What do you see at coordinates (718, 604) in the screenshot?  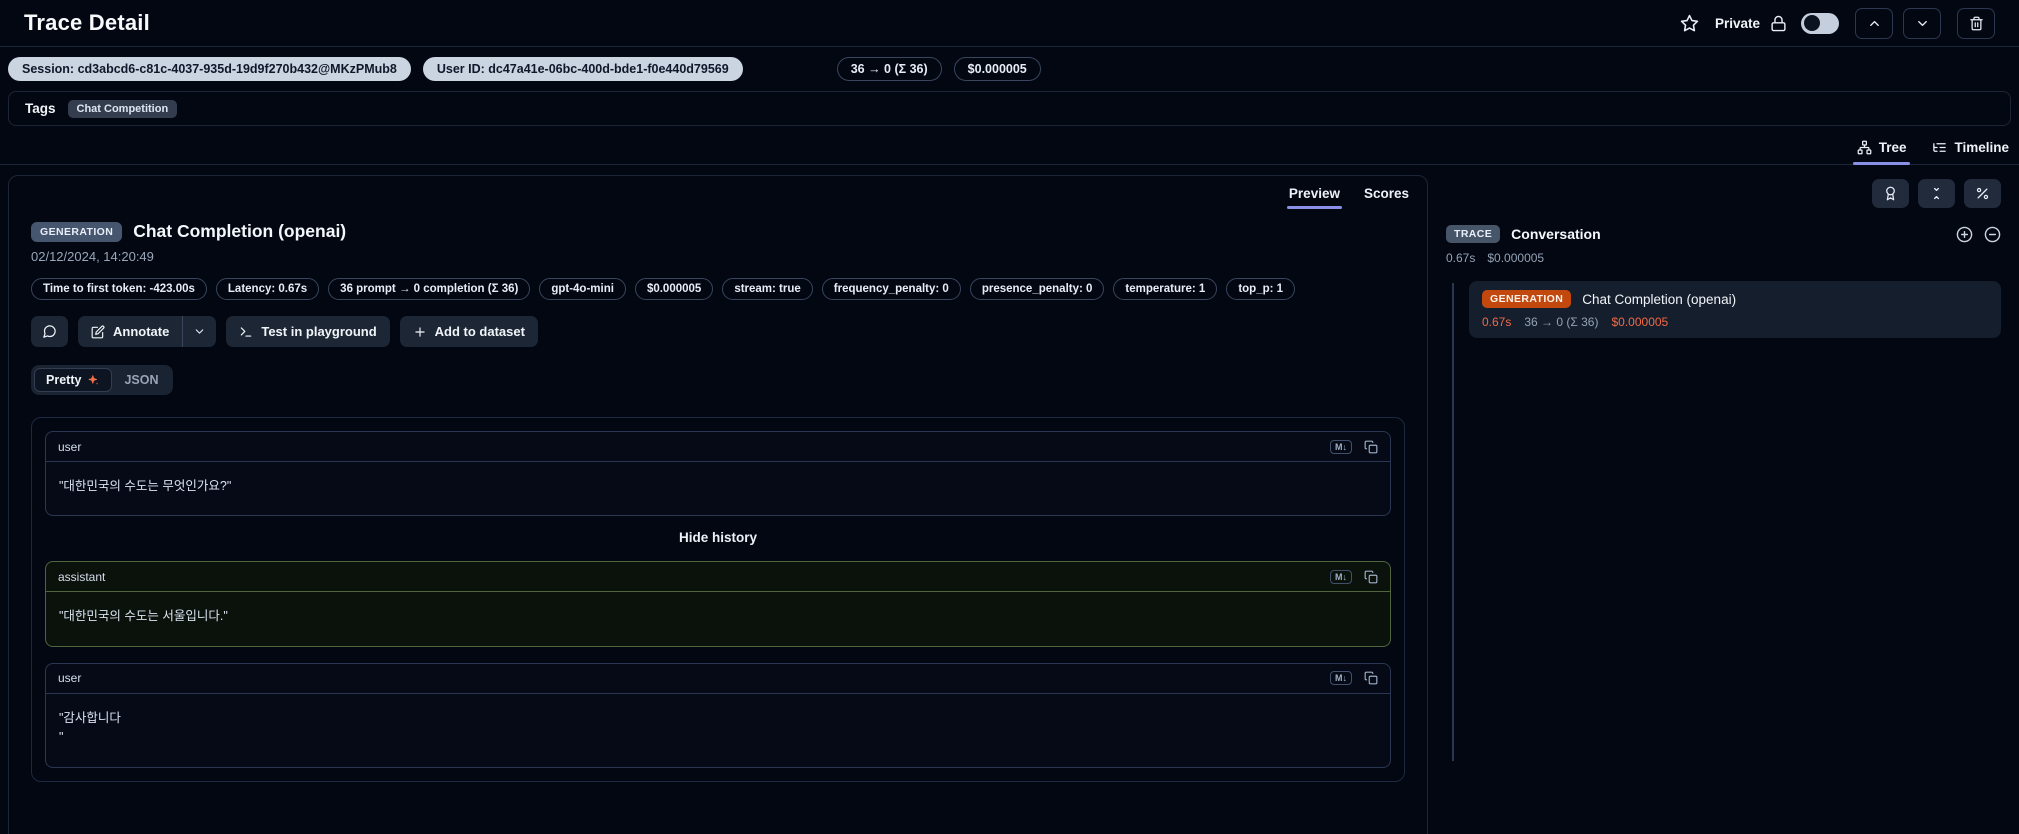 I see `message-assistant: assistant M↓ "대한민국의 수도는 서울입니다."` at bounding box center [718, 604].